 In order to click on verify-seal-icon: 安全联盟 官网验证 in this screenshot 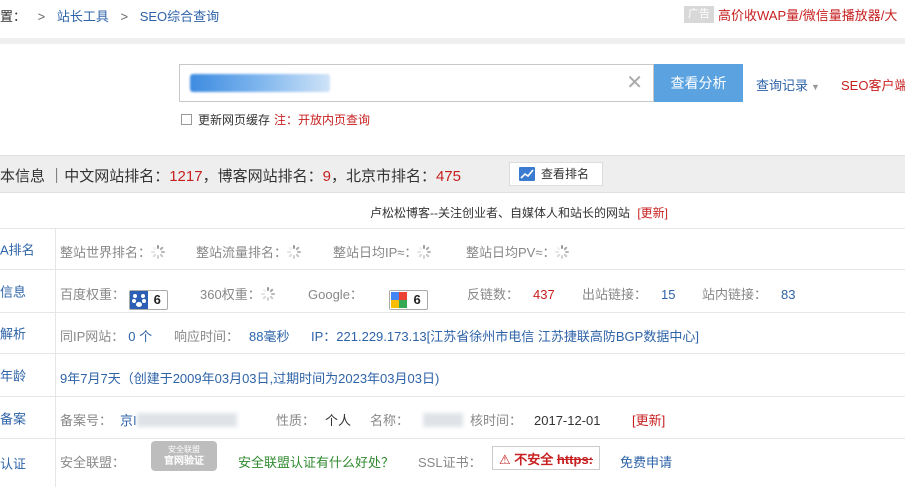, I will do `click(184, 456)`.